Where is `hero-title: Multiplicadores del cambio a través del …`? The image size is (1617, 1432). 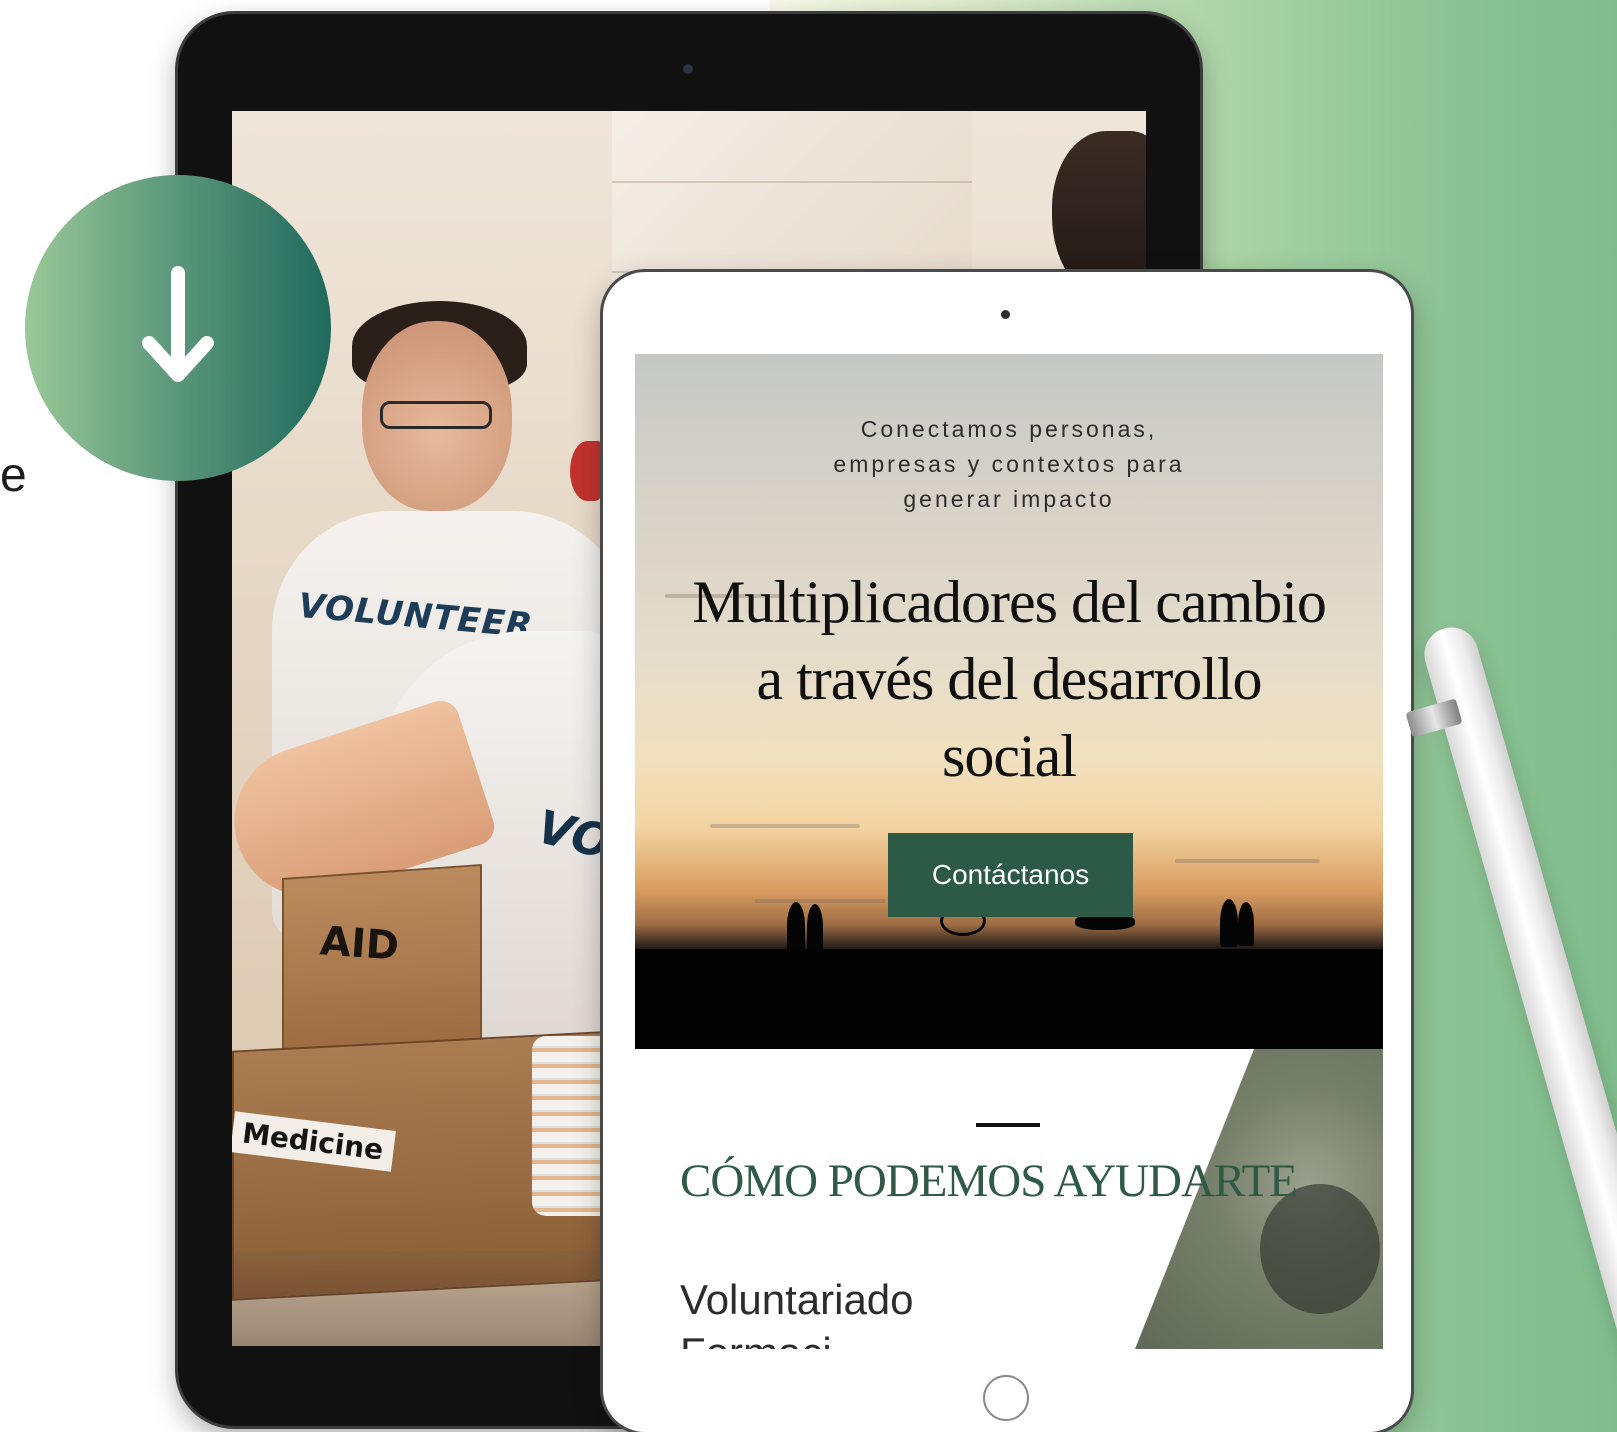
hero-title: Multiplicadores del cambio a través del … is located at coordinates (1009, 679).